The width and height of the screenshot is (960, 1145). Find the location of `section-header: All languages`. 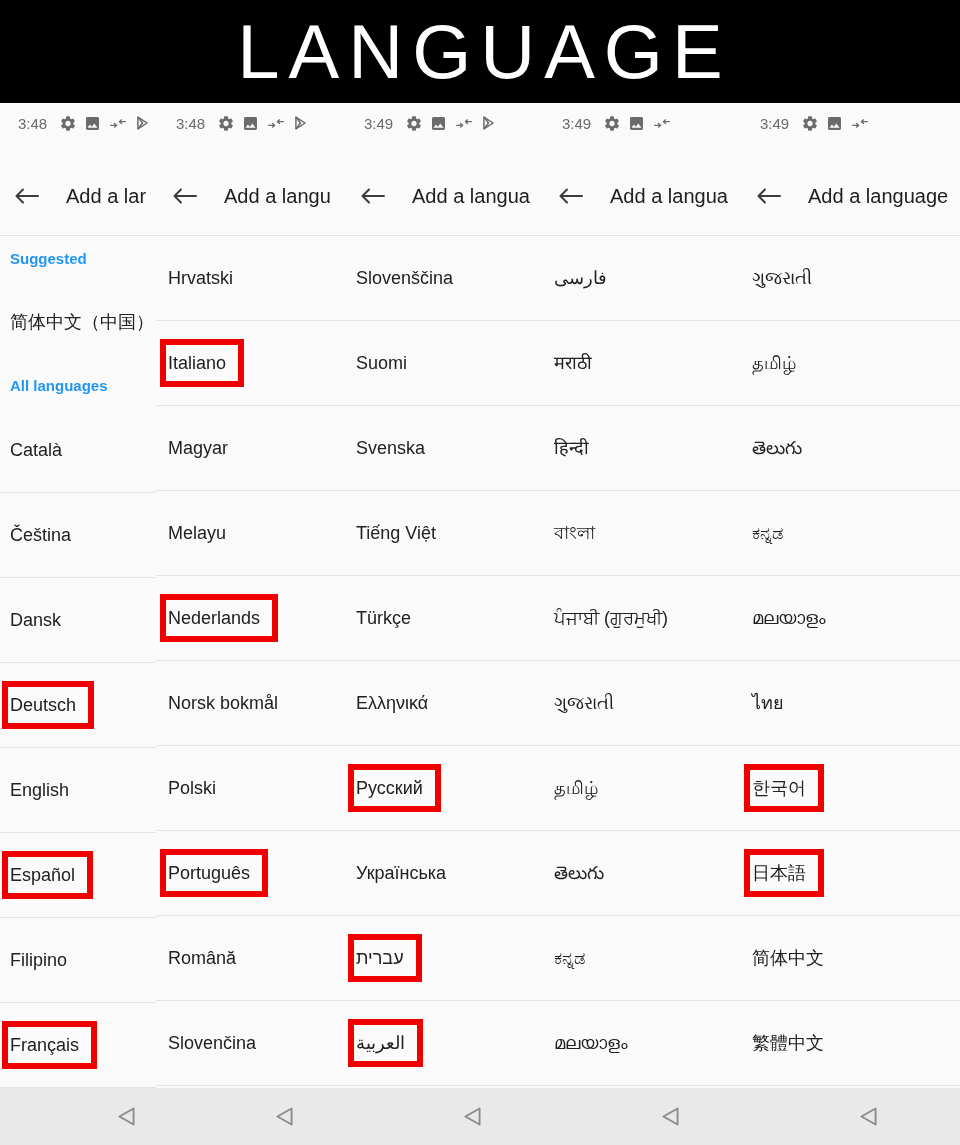

section-header: All languages is located at coordinates (59, 385).